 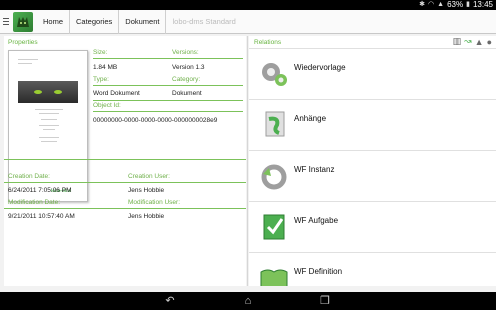 I want to click on modification-date-label: Modification Date:, so click(x=34, y=202).